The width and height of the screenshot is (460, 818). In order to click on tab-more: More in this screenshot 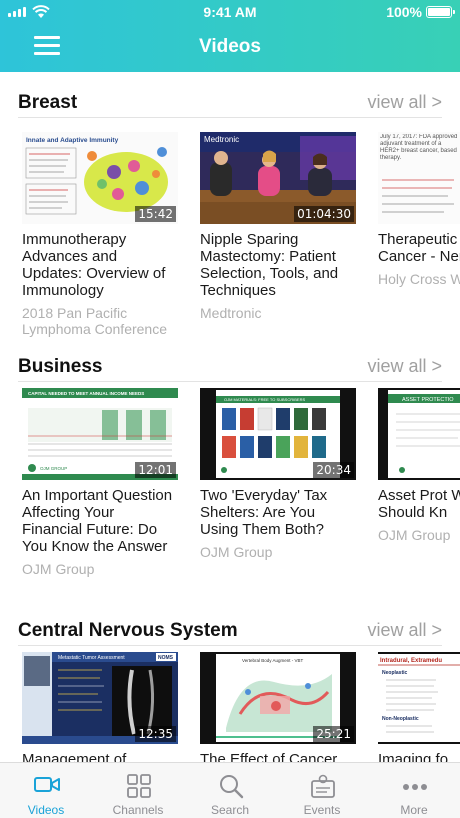, I will do `click(414, 790)`.